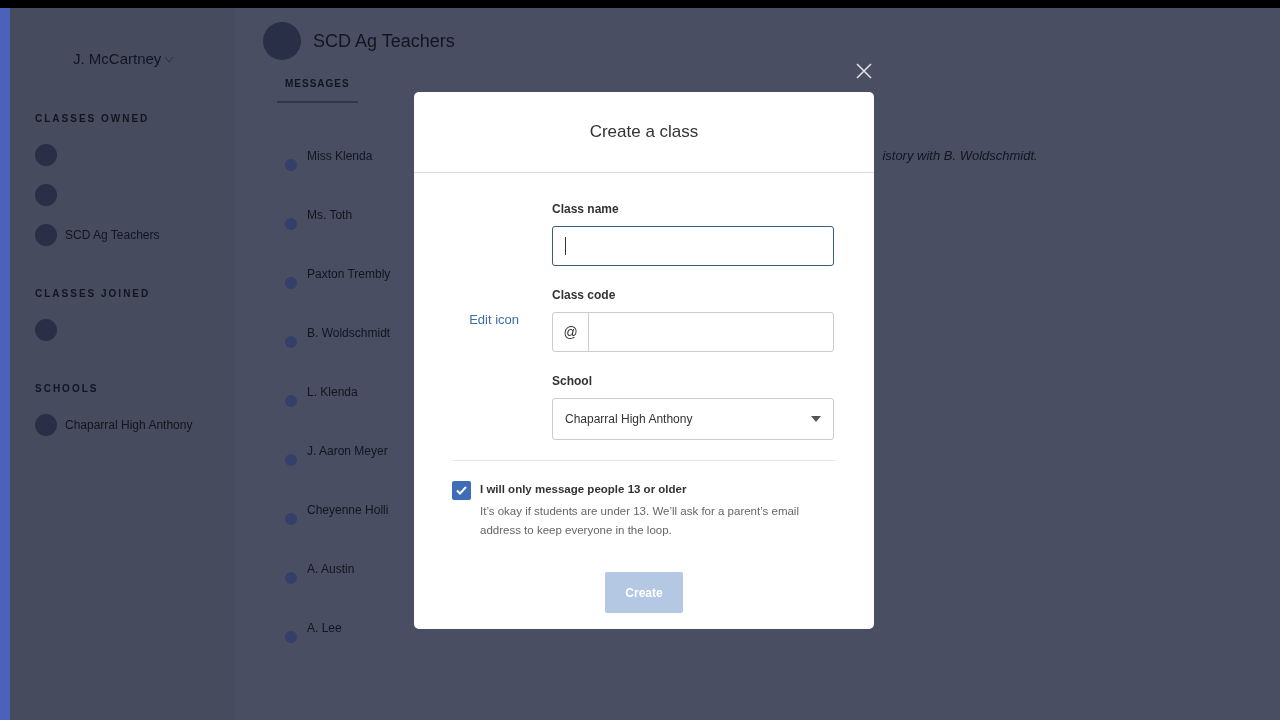 Image resolution: width=1280 pixels, height=720 pixels. What do you see at coordinates (347, 451) in the screenshot?
I see `contact-name: J. Aaron Meyer` at bounding box center [347, 451].